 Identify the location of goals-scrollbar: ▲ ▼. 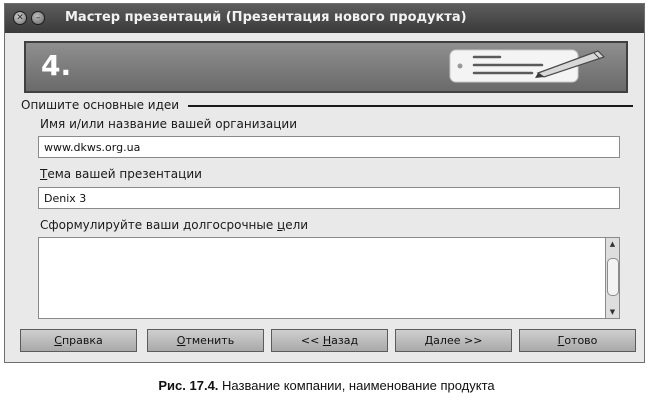
(613, 278).